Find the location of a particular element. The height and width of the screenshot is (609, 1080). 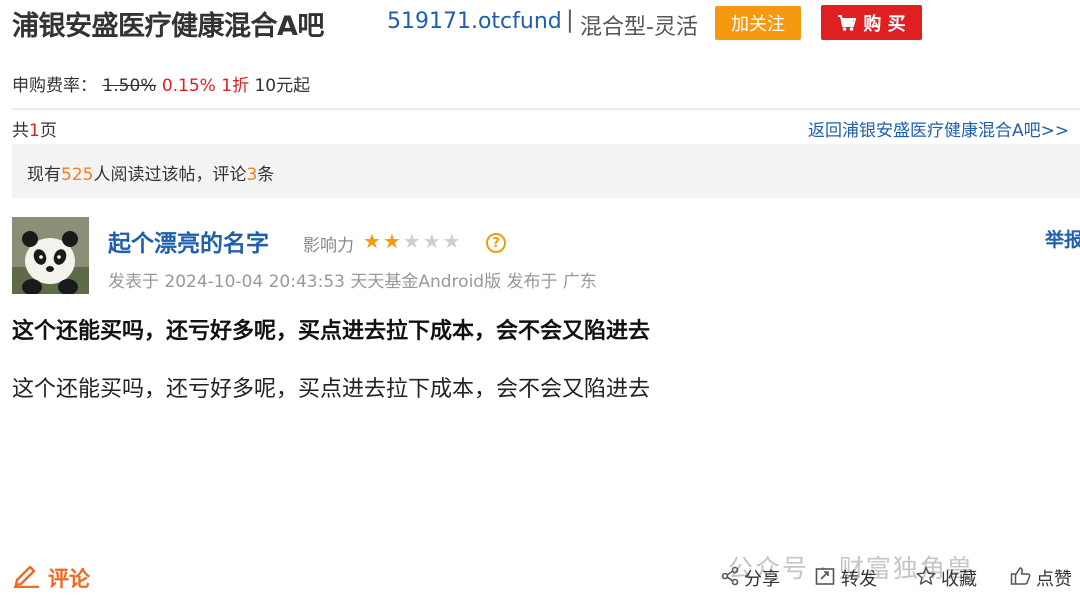

read-stats-text: 现有525人阅读过该帖，评论3条 is located at coordinates (150, 172).